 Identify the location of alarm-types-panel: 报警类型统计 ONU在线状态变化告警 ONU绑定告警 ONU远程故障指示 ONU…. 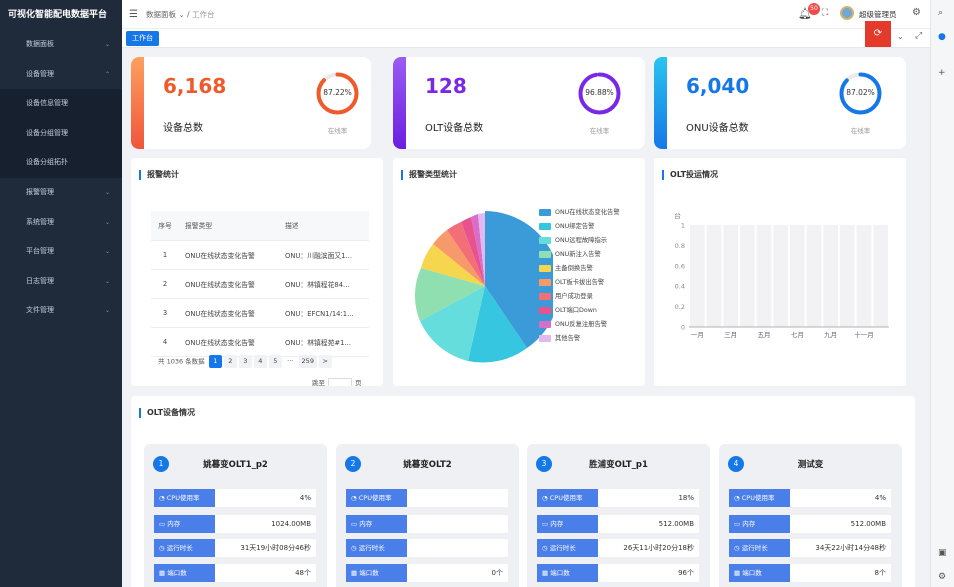
(519, 272).